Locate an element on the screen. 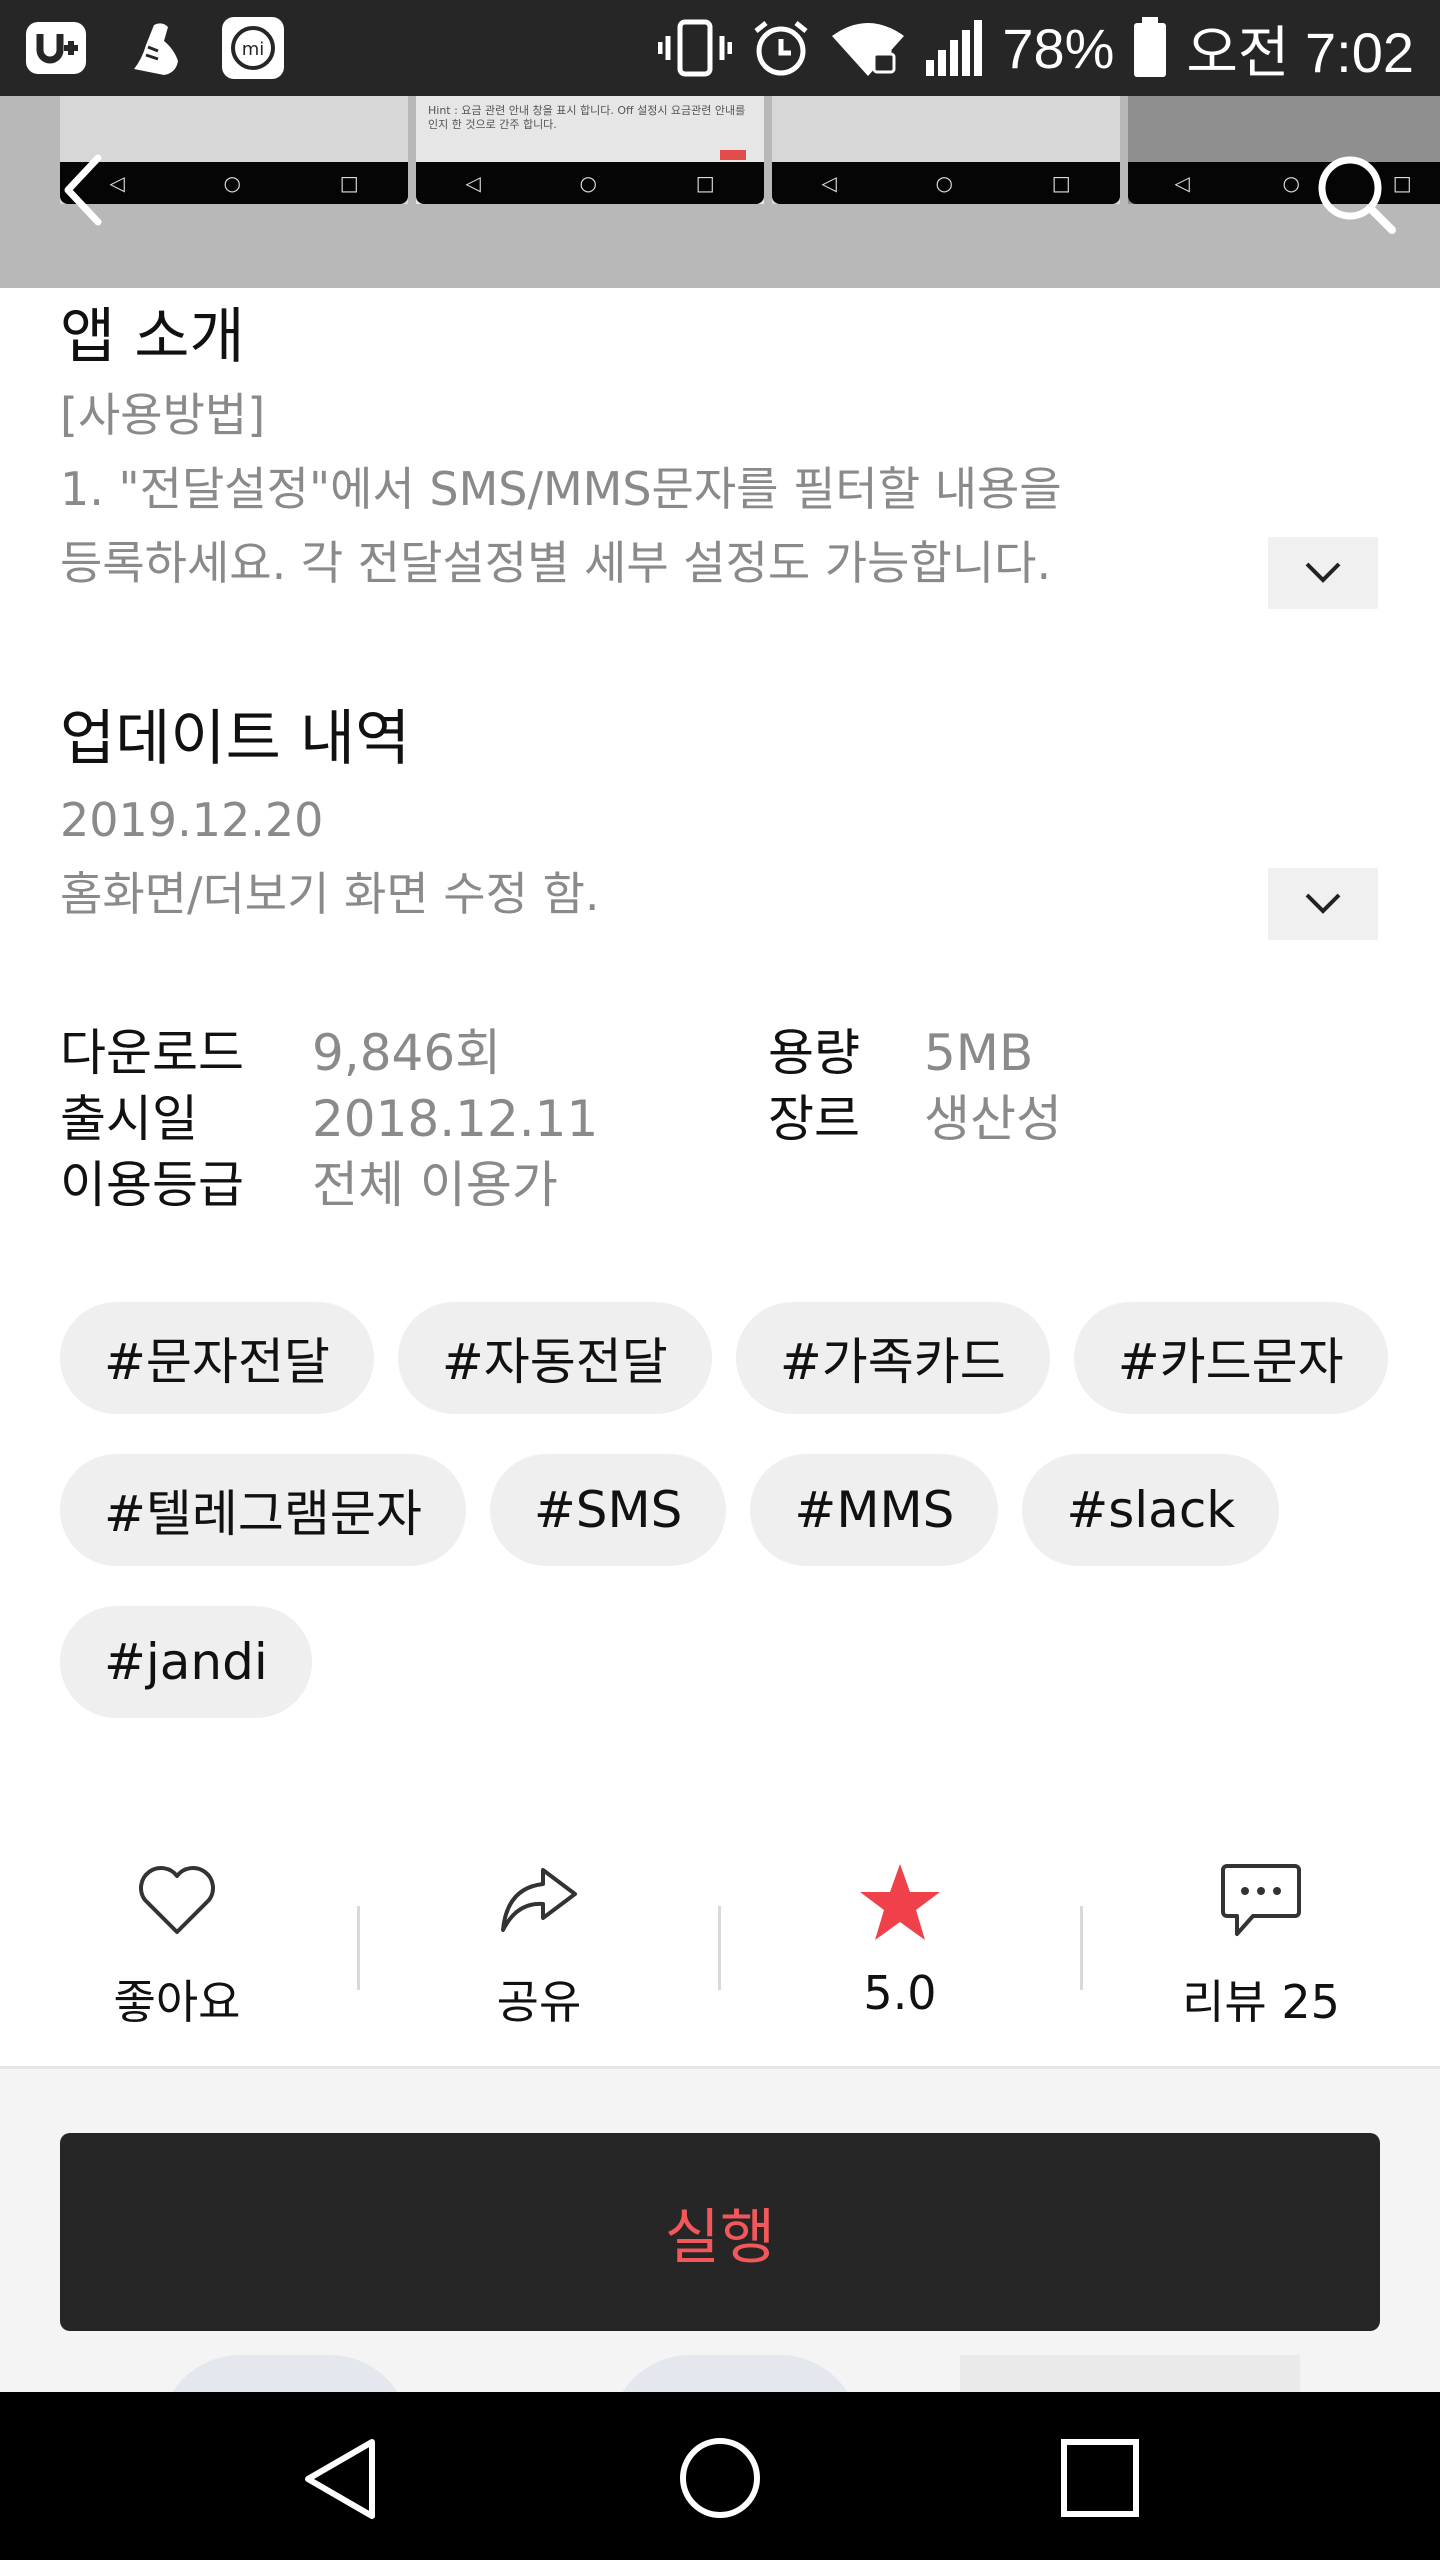 The image size is (1440, 2560). status-notification-icons: mi is located at coordinates (155, 48).